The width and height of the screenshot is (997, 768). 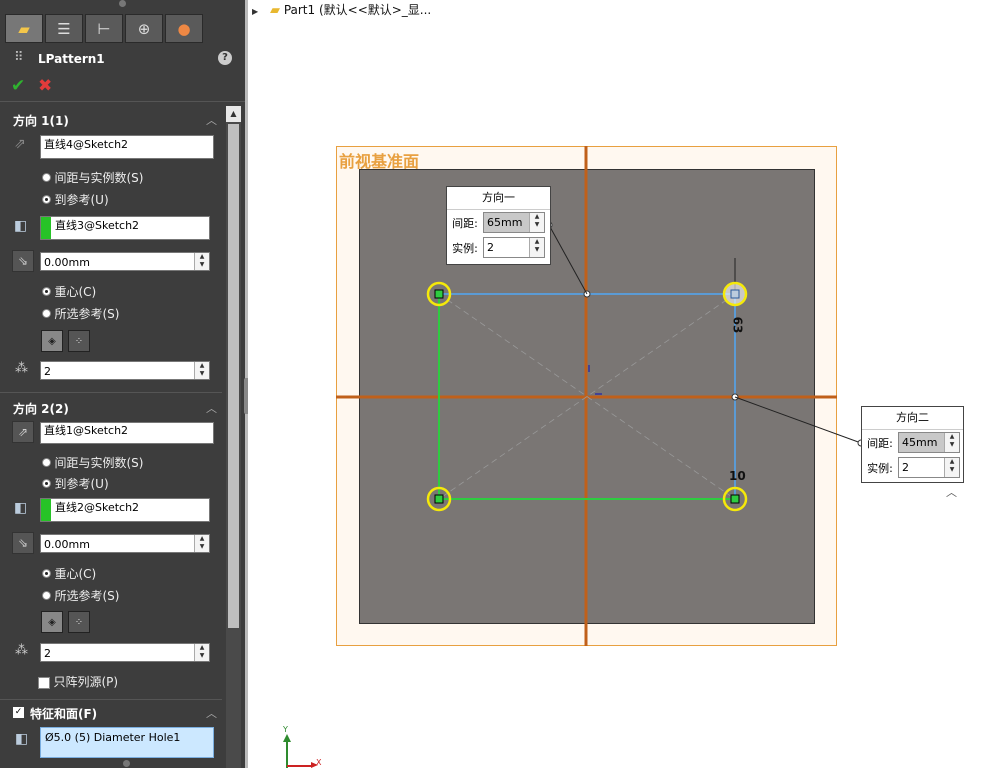 What do you see at coordinates (920, 442) in the screenshot?
I see `callout-spacing-value: 45mm` at bounding box center [920, 442].